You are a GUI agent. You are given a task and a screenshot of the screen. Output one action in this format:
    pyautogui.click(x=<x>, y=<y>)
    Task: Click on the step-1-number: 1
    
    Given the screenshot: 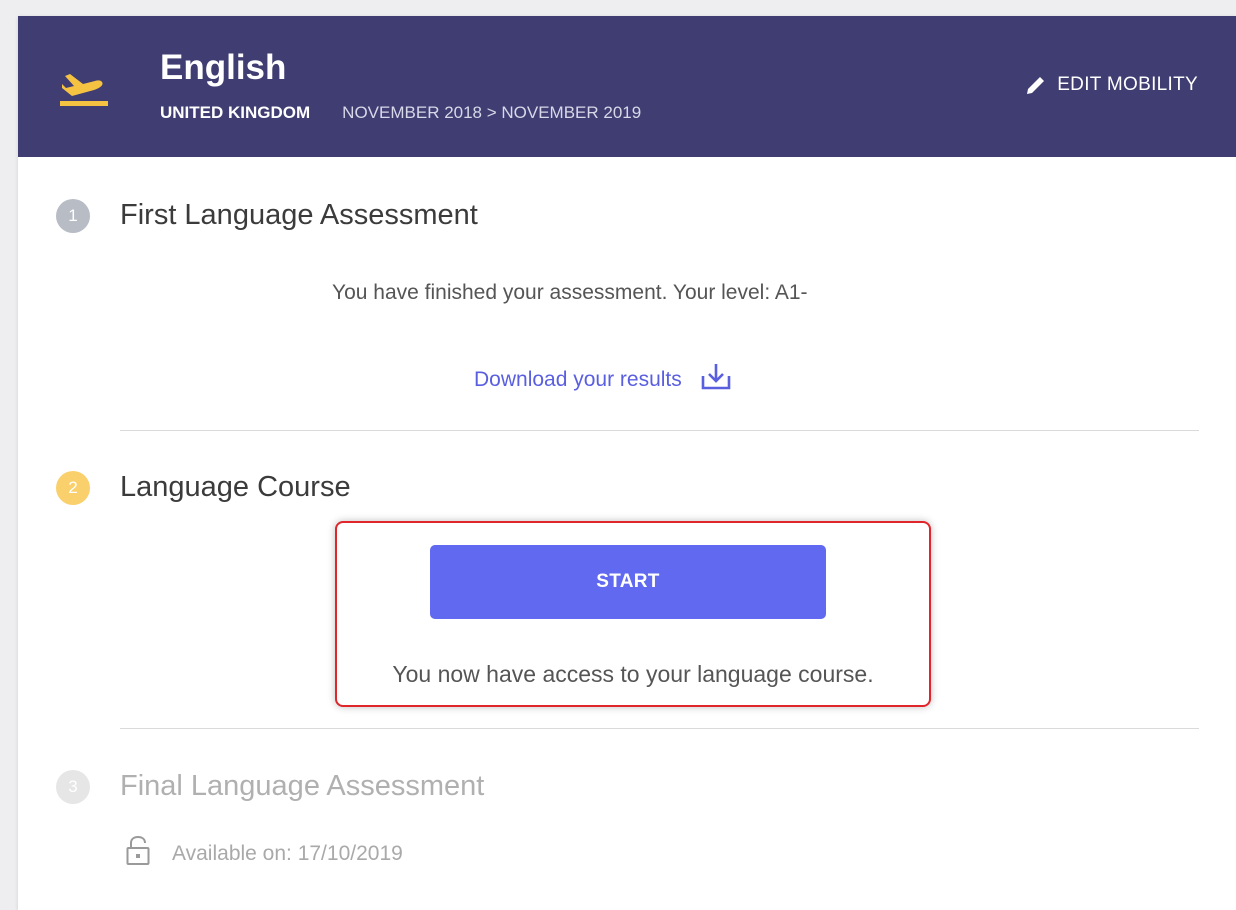 What is the action you would take?
    pyautogui.click(x=73, y=216)
    